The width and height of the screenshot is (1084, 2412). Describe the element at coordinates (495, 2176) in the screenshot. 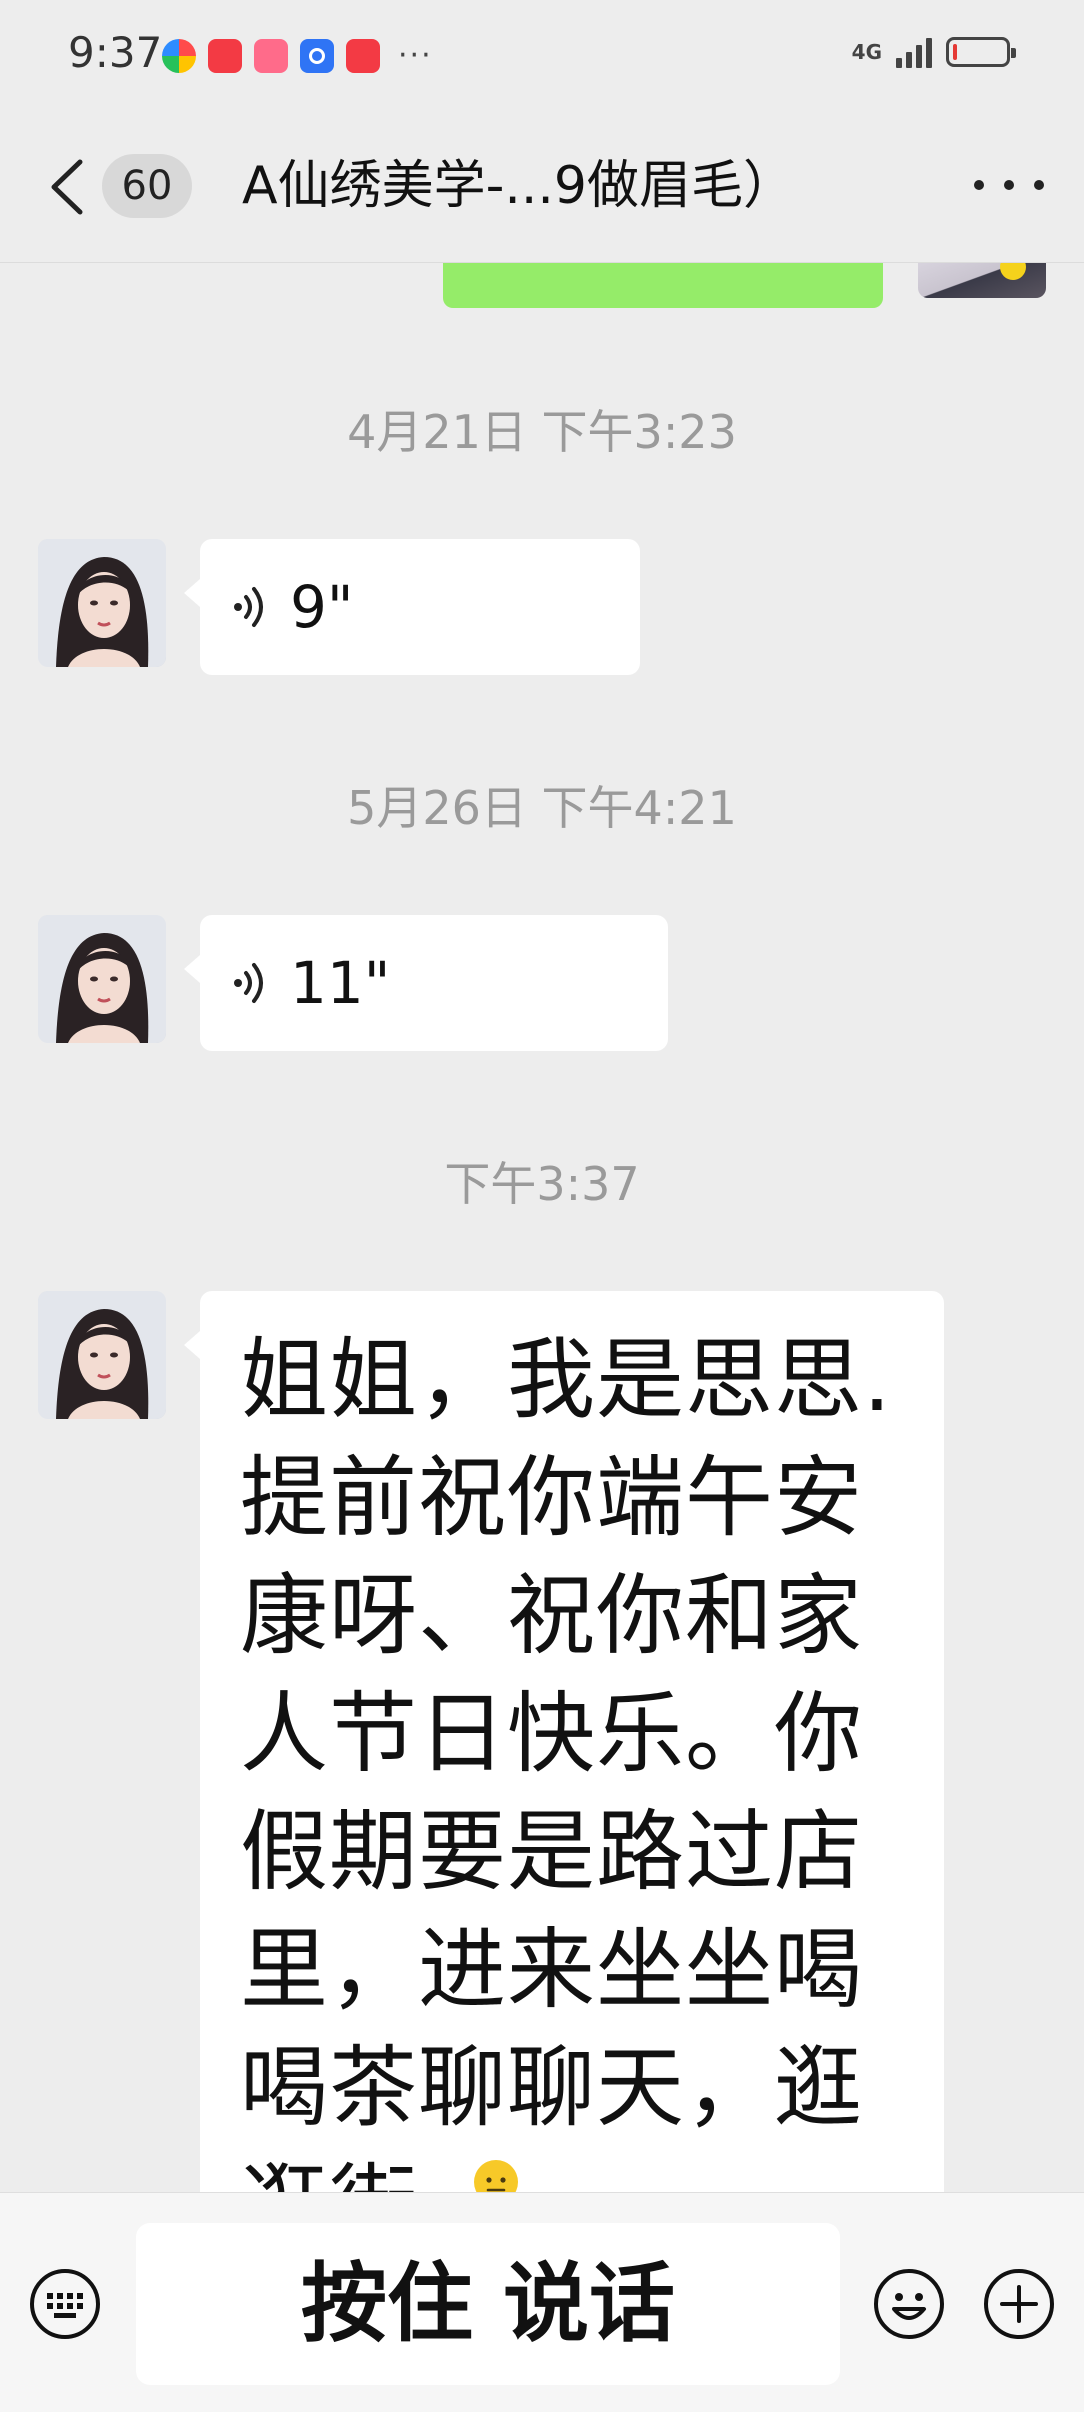

I see `person-shrugging-emoji-icon` at that location.